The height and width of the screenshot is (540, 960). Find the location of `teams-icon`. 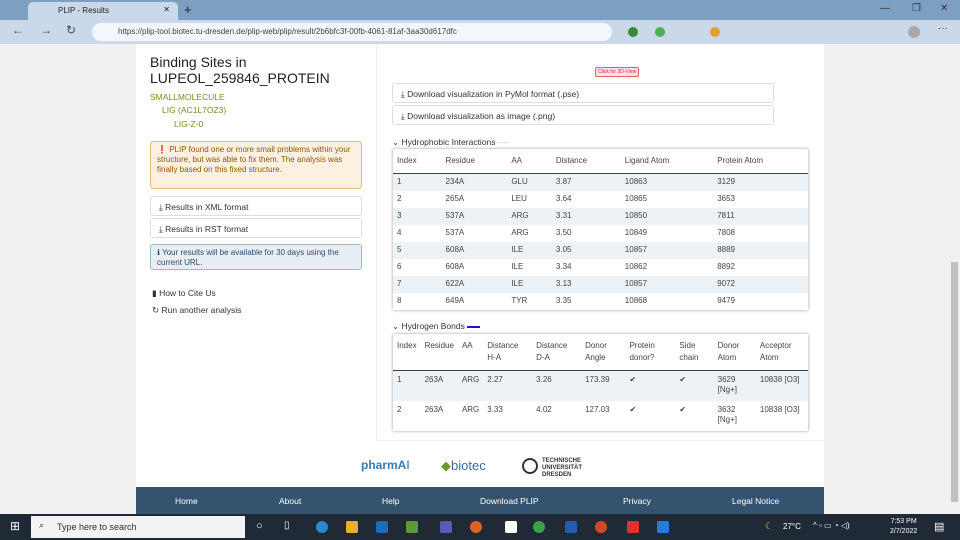

teams-icon is located at coordinates (446, 527).